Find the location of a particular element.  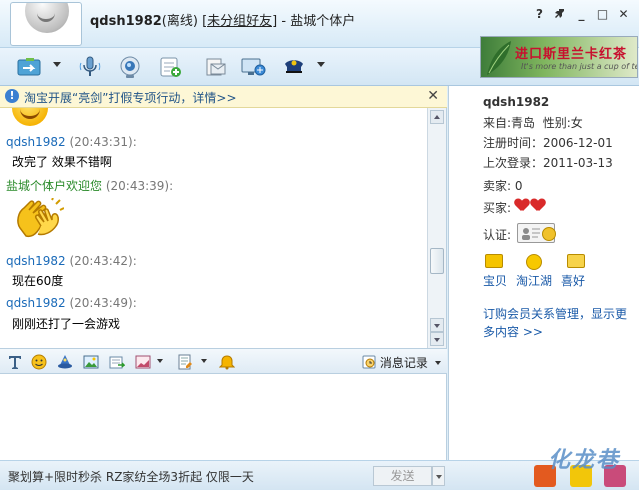

ad-banner-subtitle: It's more than just a cup of tea is located at coordinates (579, 66).